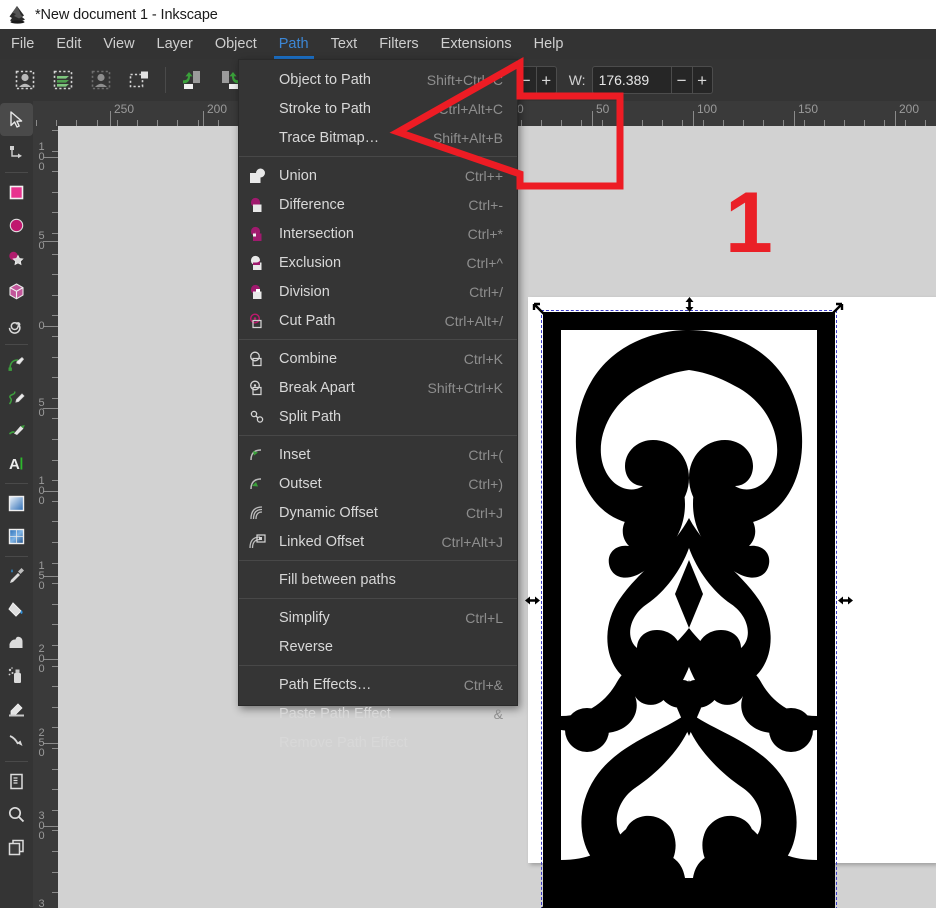 This screenshot has width=936, height=908. I want to click on menu-accel-trace-bitmap: Shift+Alt+B, so click(467, 137).